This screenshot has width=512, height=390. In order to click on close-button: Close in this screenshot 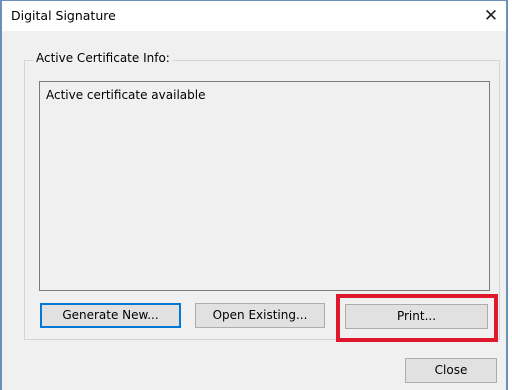, I will do `click(451, 370)`.